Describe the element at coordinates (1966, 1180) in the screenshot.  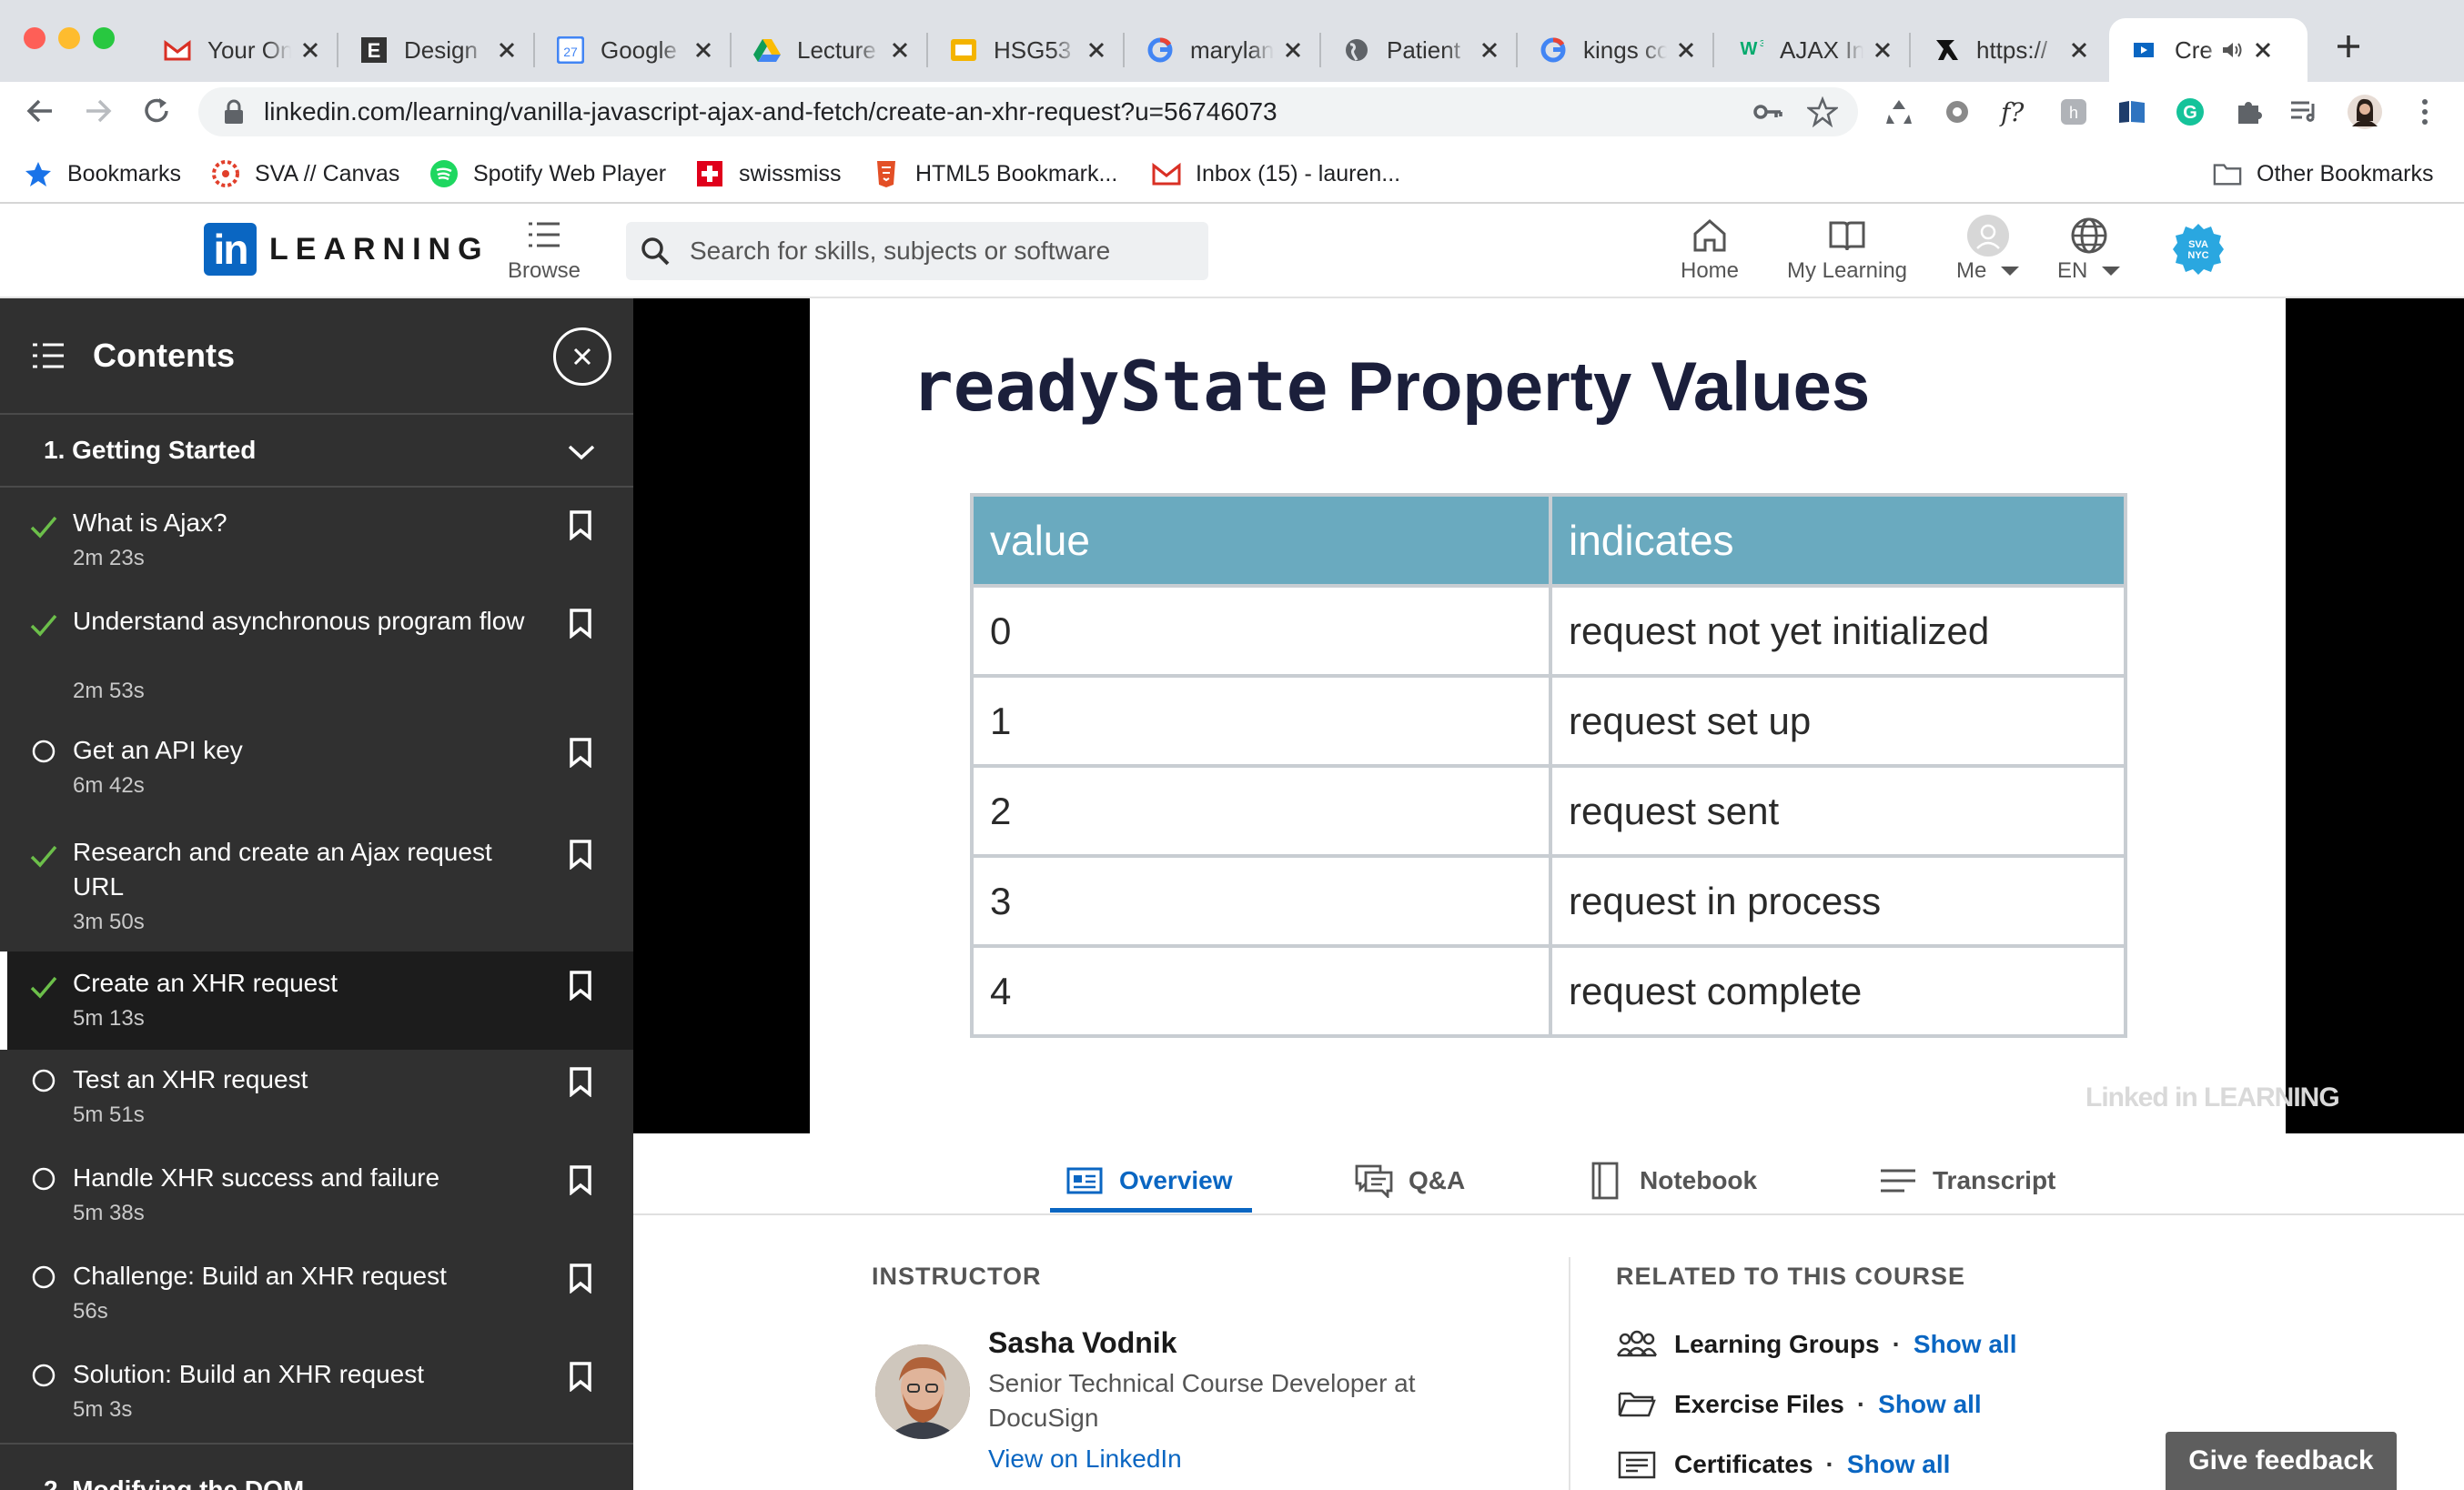
I see `tab-transcript: Transcript` at that location.